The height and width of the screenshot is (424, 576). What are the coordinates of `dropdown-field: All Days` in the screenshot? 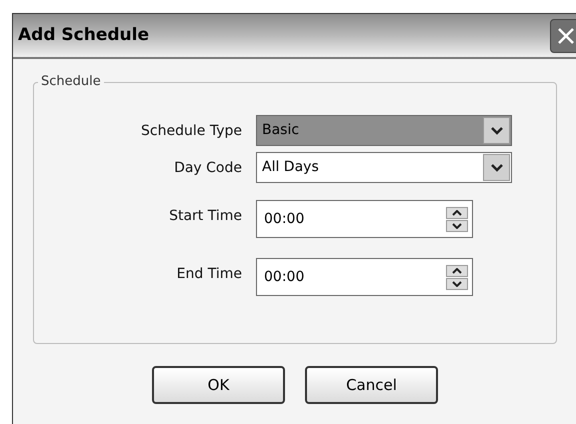 It's located at (384, 167).